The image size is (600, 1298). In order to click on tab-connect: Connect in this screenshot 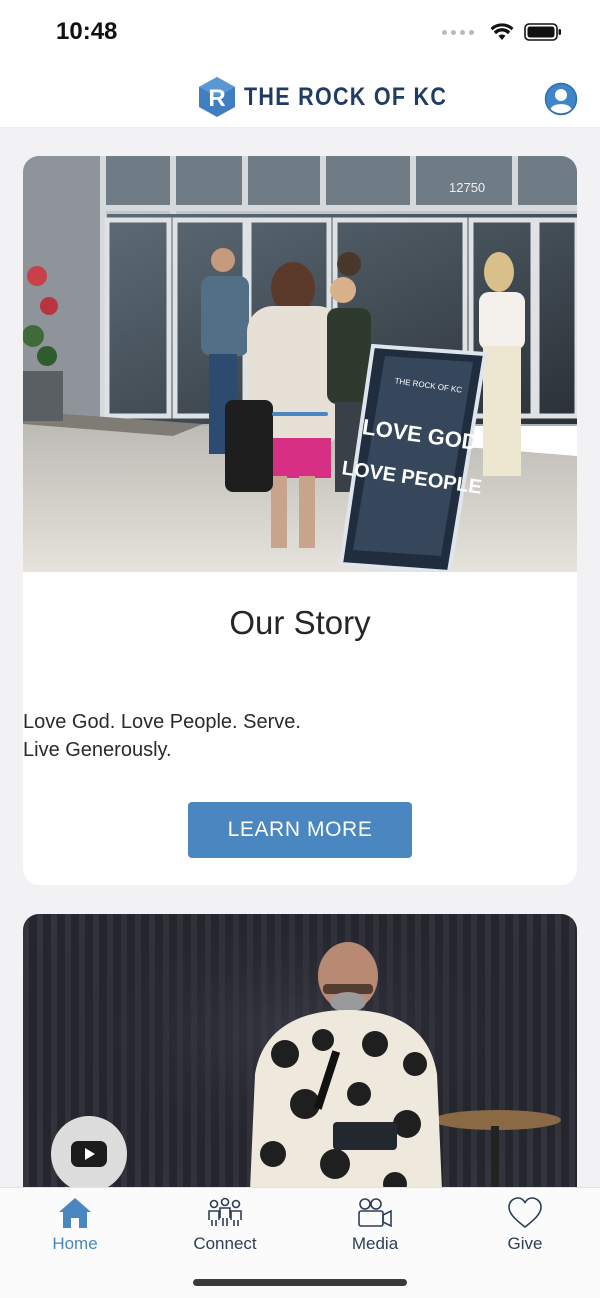, I will do `click(225, 1228)`.